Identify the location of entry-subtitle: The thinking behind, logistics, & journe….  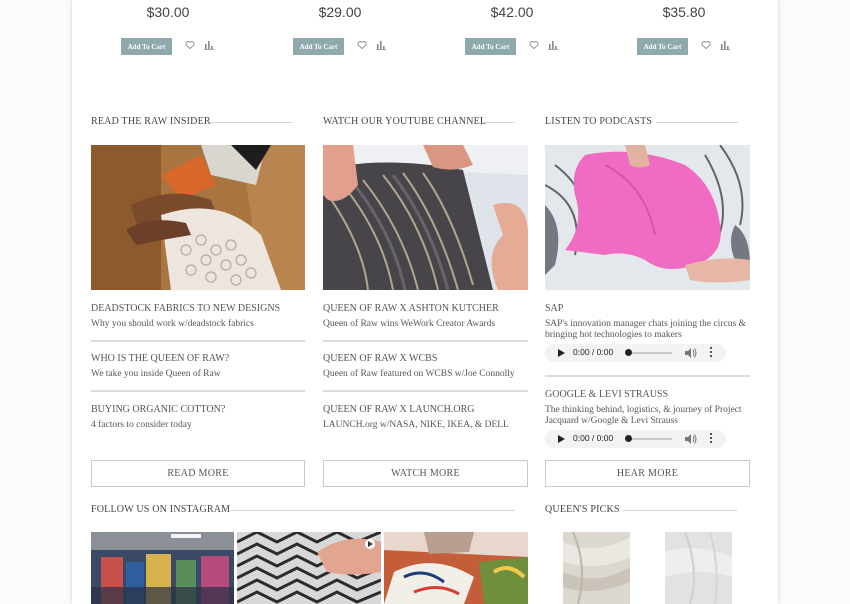
(643, 415).